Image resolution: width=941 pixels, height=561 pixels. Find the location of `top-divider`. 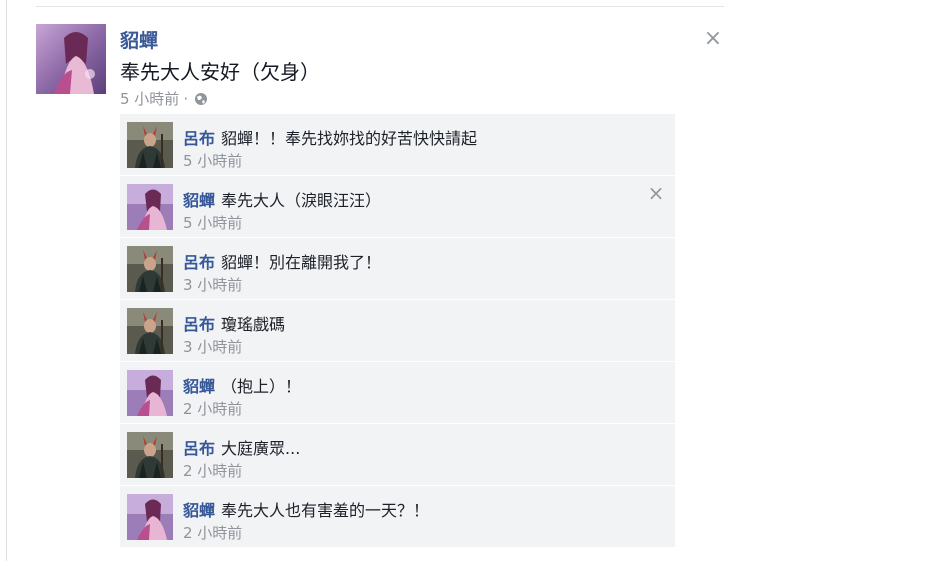

top-divider is located at coordinates (380, 6).